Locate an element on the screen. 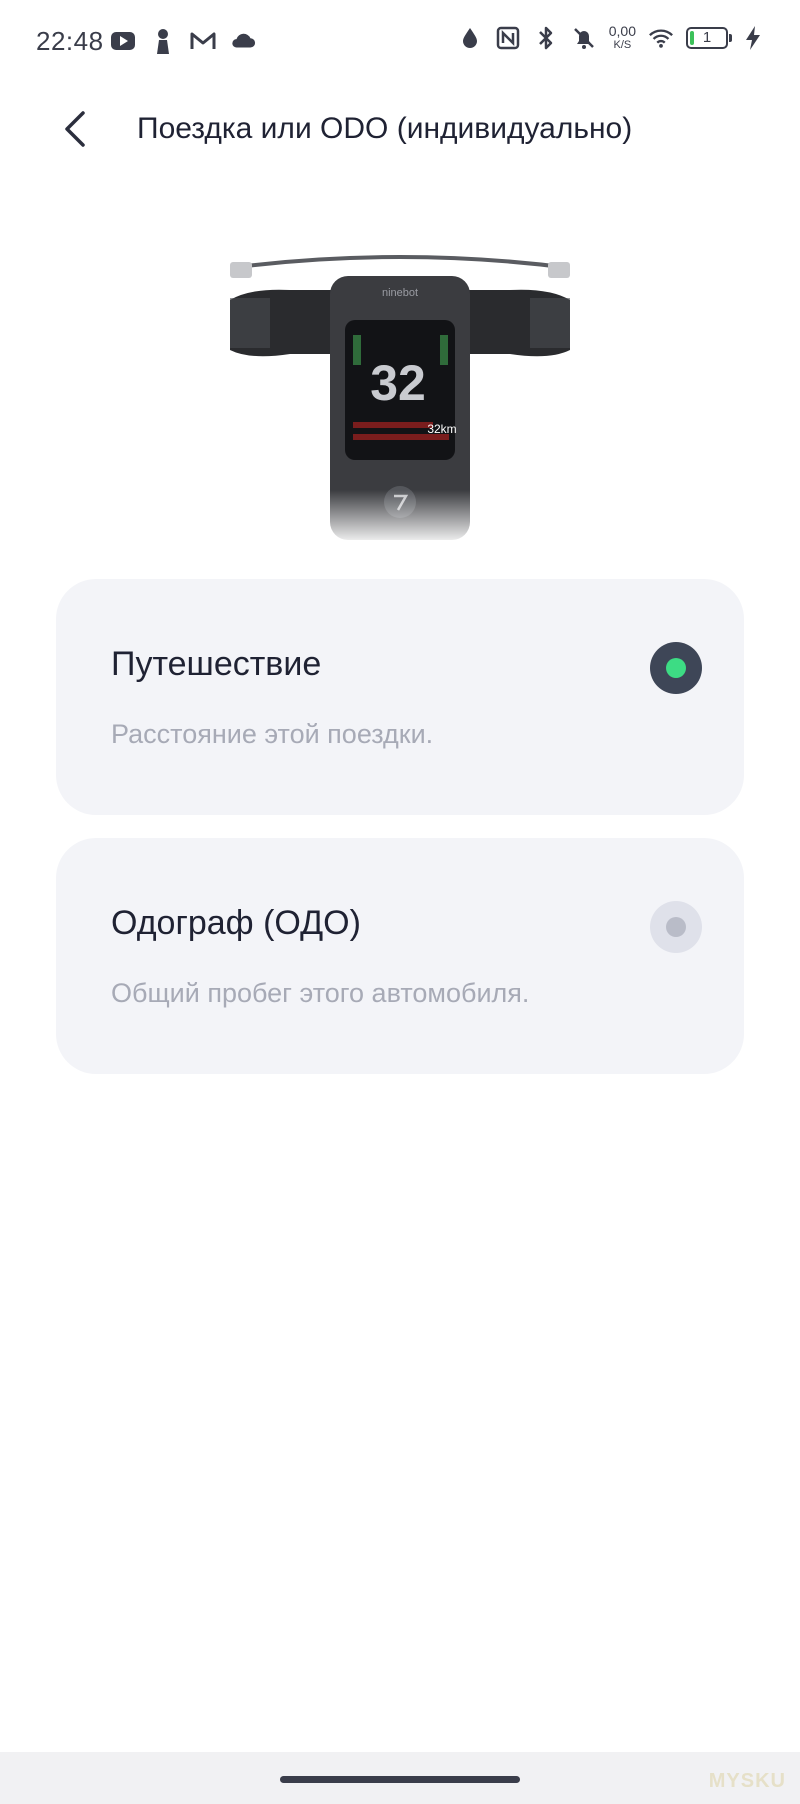 The height and width of the screenshot is (1804, 800). gmail-icon is located at coordinates (203, 41).